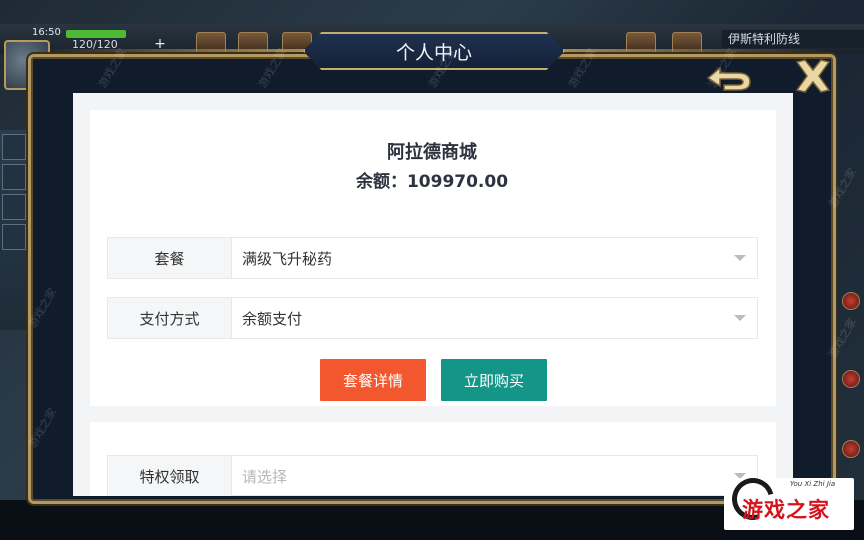  I want to click on privilege-placeholder: 请选择, so click(265, 476).